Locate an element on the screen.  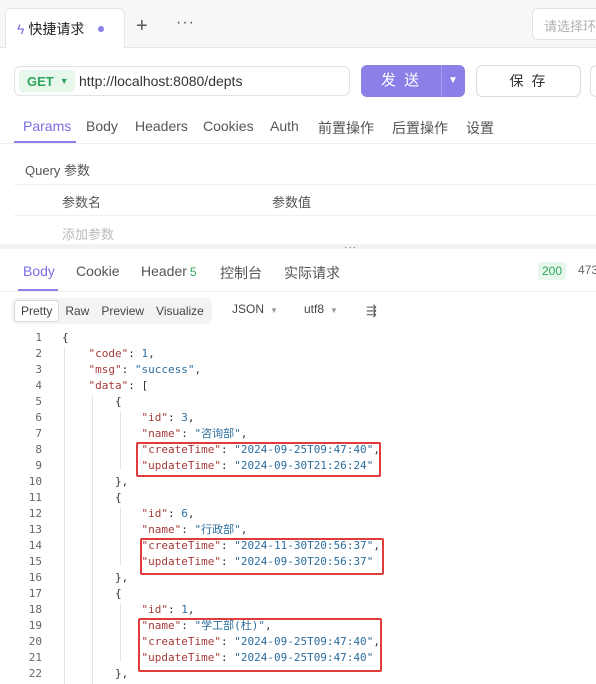
tab-pre-operations: 前置操作 is located at coordinates (346, 128).